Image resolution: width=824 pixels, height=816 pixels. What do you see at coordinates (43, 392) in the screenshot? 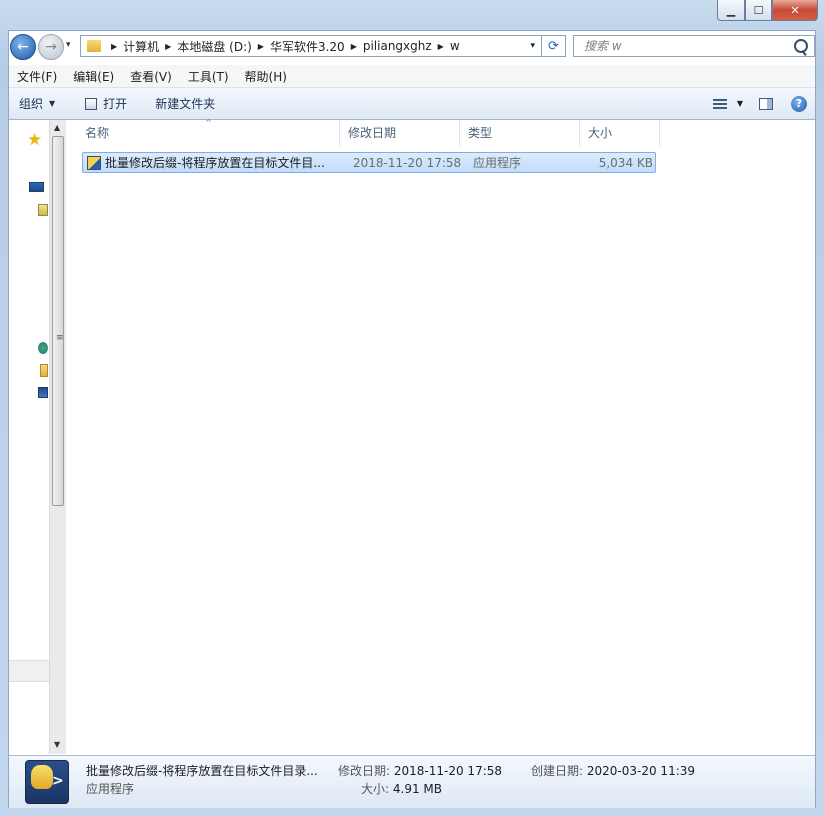
I see `computer-icon` at bounding box center [43, 392].